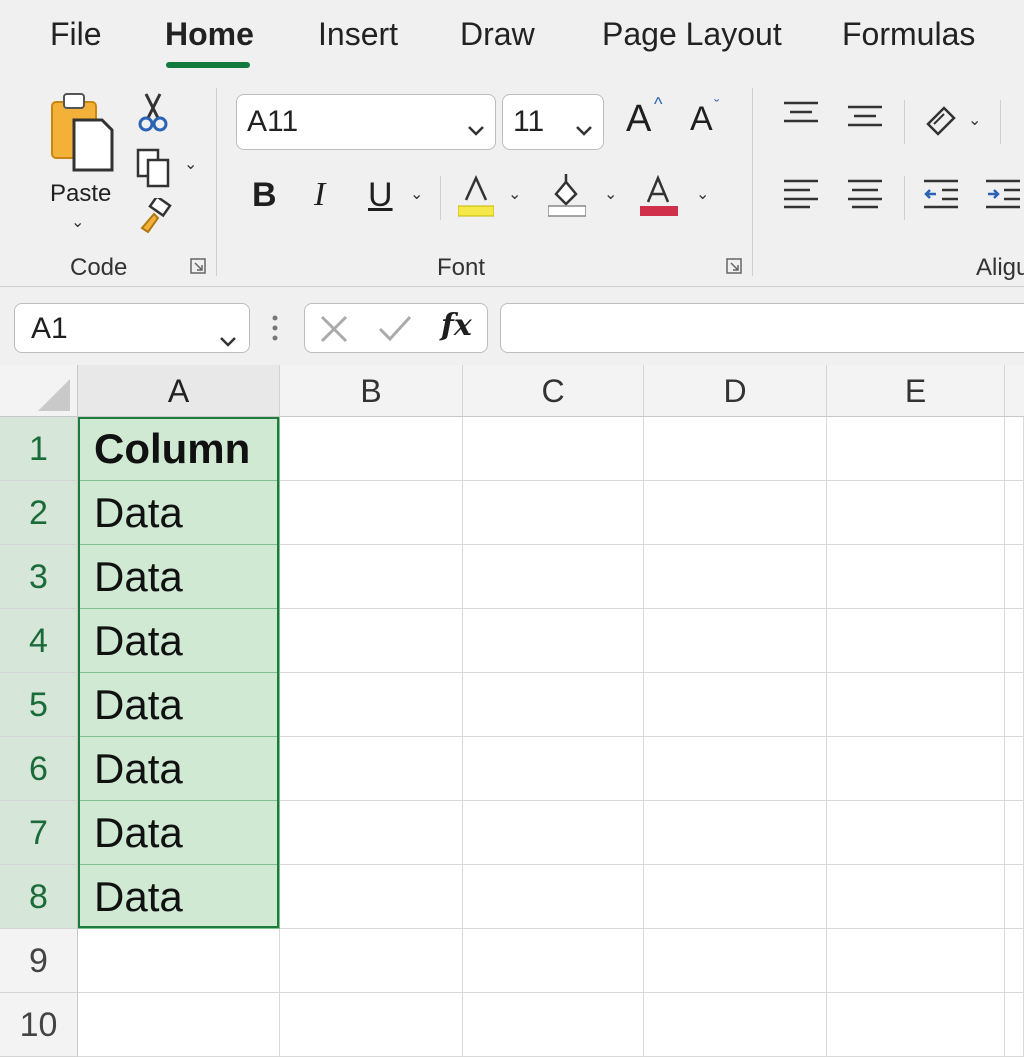  What do you see at coordinates (209, 34) in the screenshot?
I see `tab-home: Home` at bounding box center [209, 34].